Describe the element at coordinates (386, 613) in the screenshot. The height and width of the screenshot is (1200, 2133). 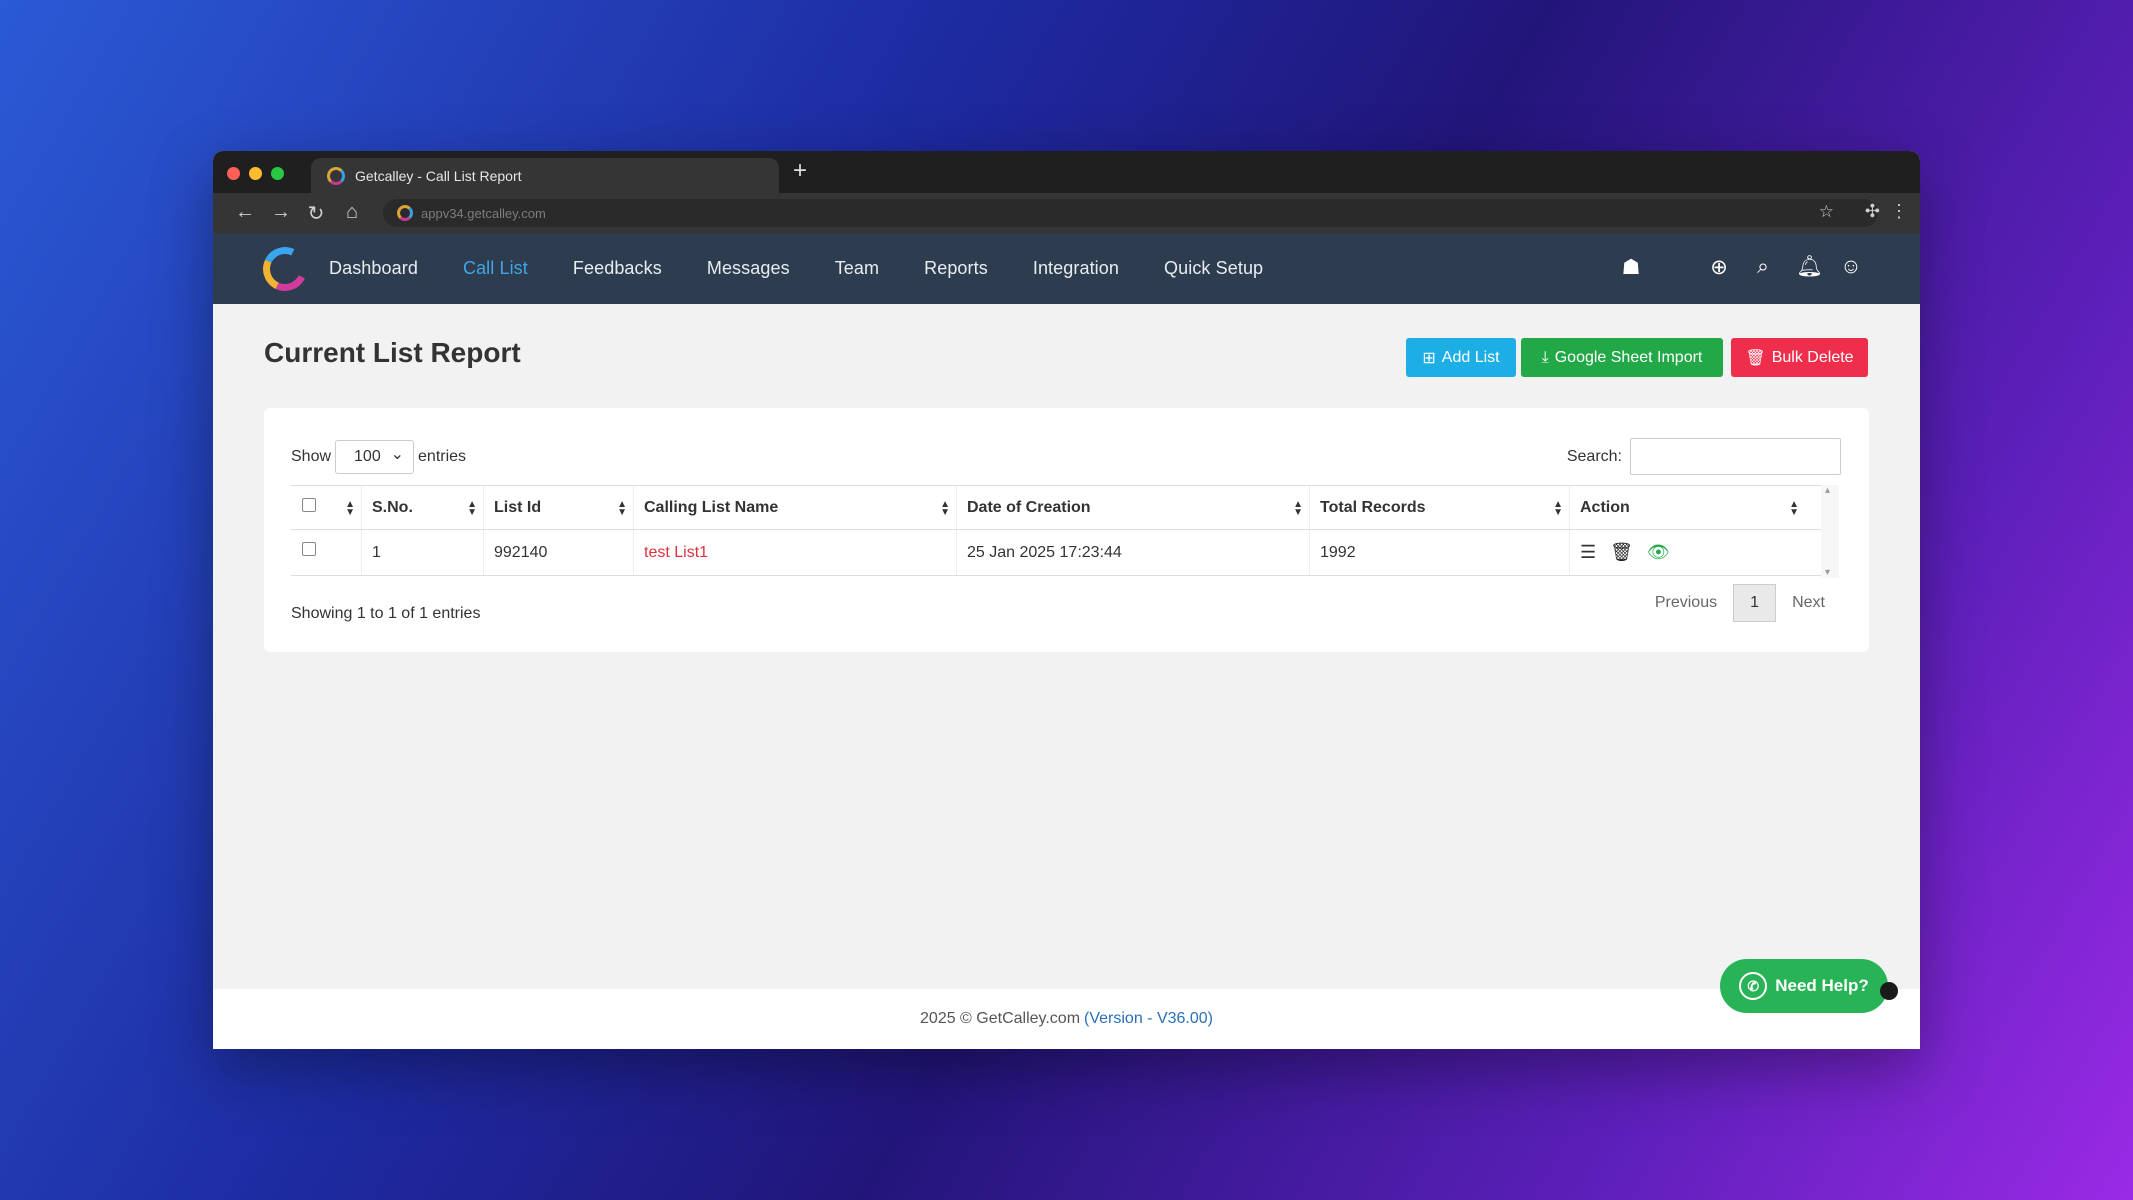
I see `table-info: Showing 1 to 1 of 1 entries` at that location.